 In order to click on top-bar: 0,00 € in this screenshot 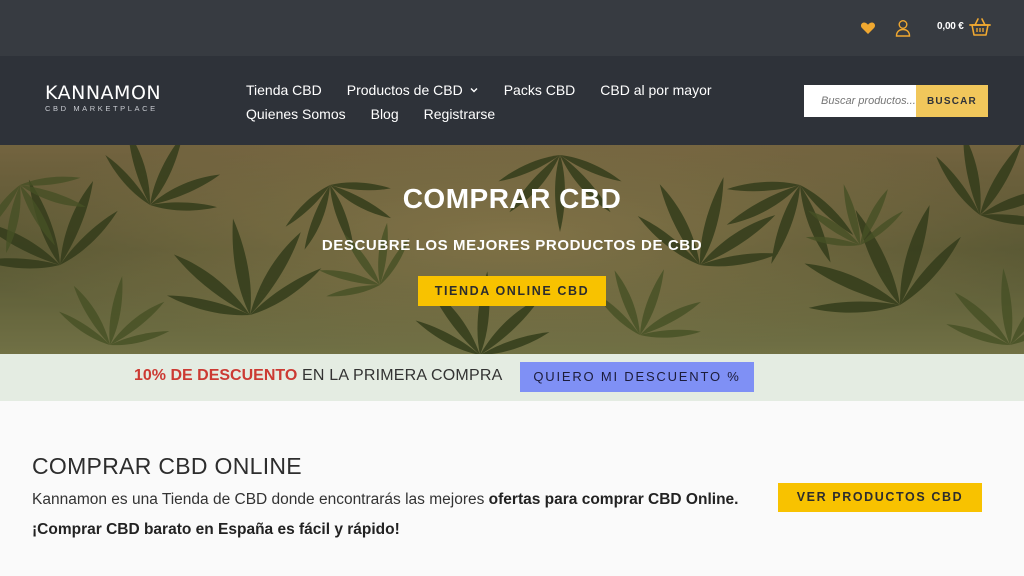, I will do `click(512, 28)`.